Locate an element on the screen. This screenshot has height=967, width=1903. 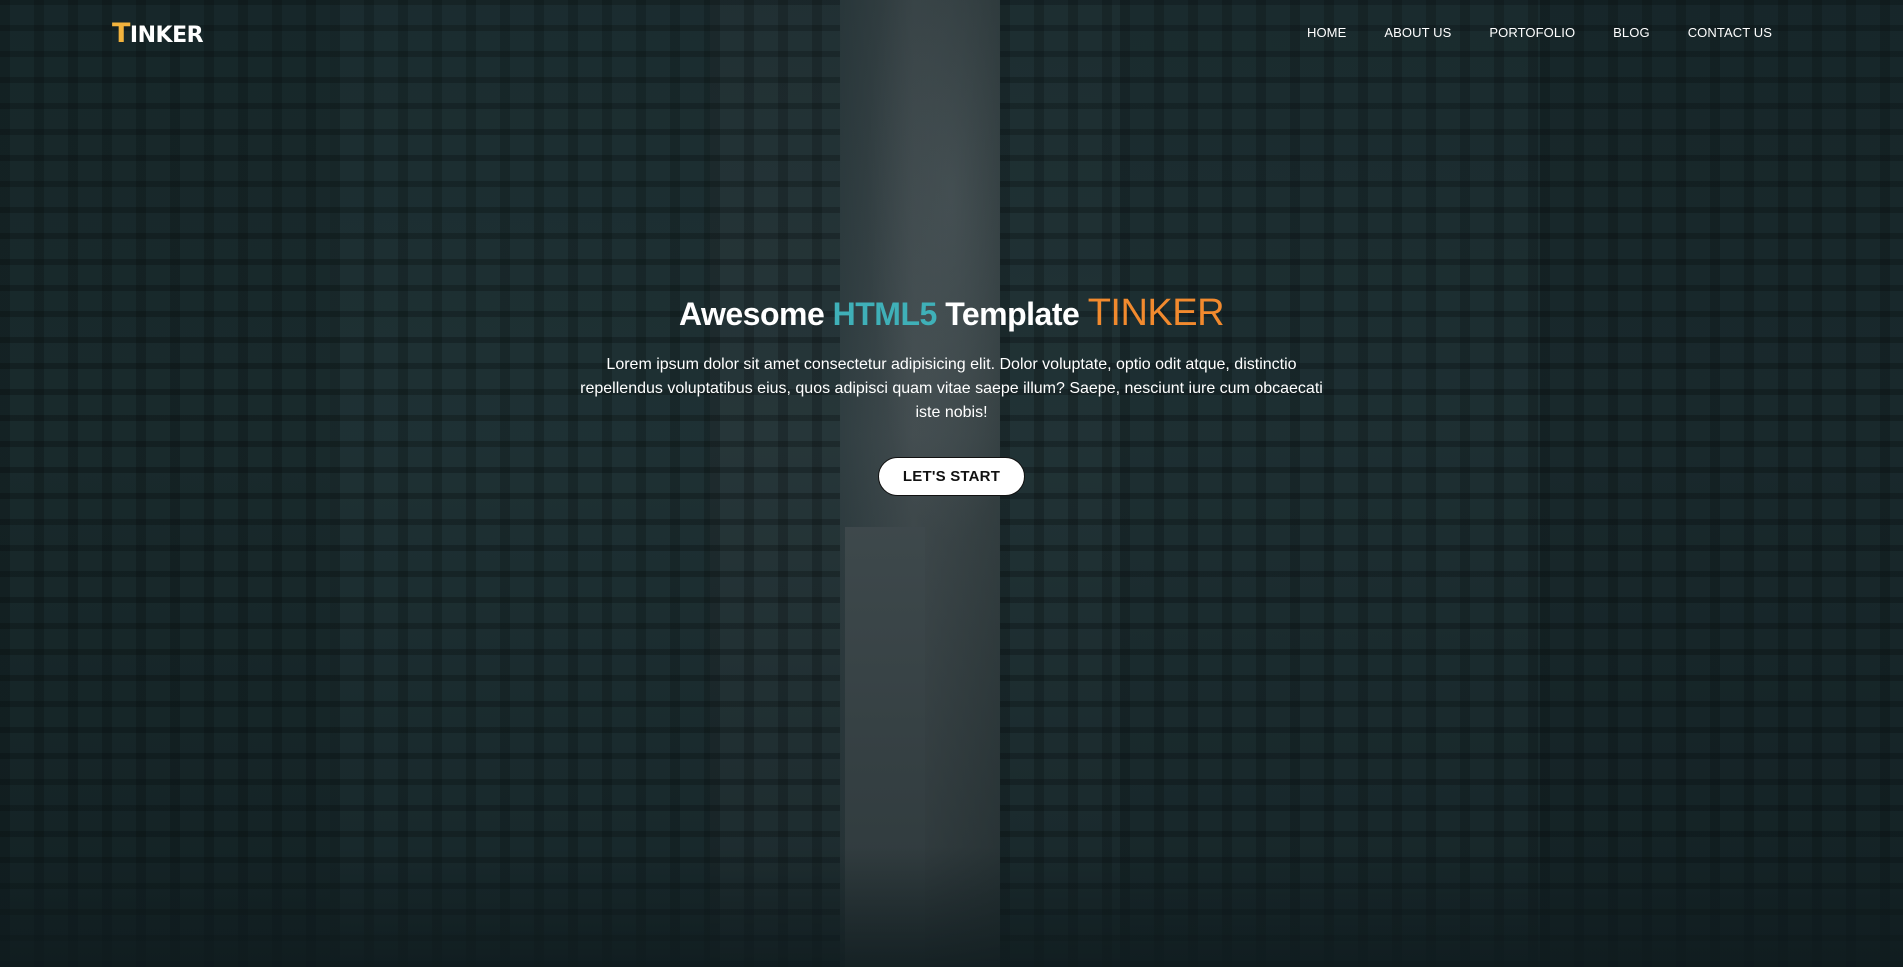
hero-headline: Awesome HTML5 Template TINKER is located at coordinates (951, 313).